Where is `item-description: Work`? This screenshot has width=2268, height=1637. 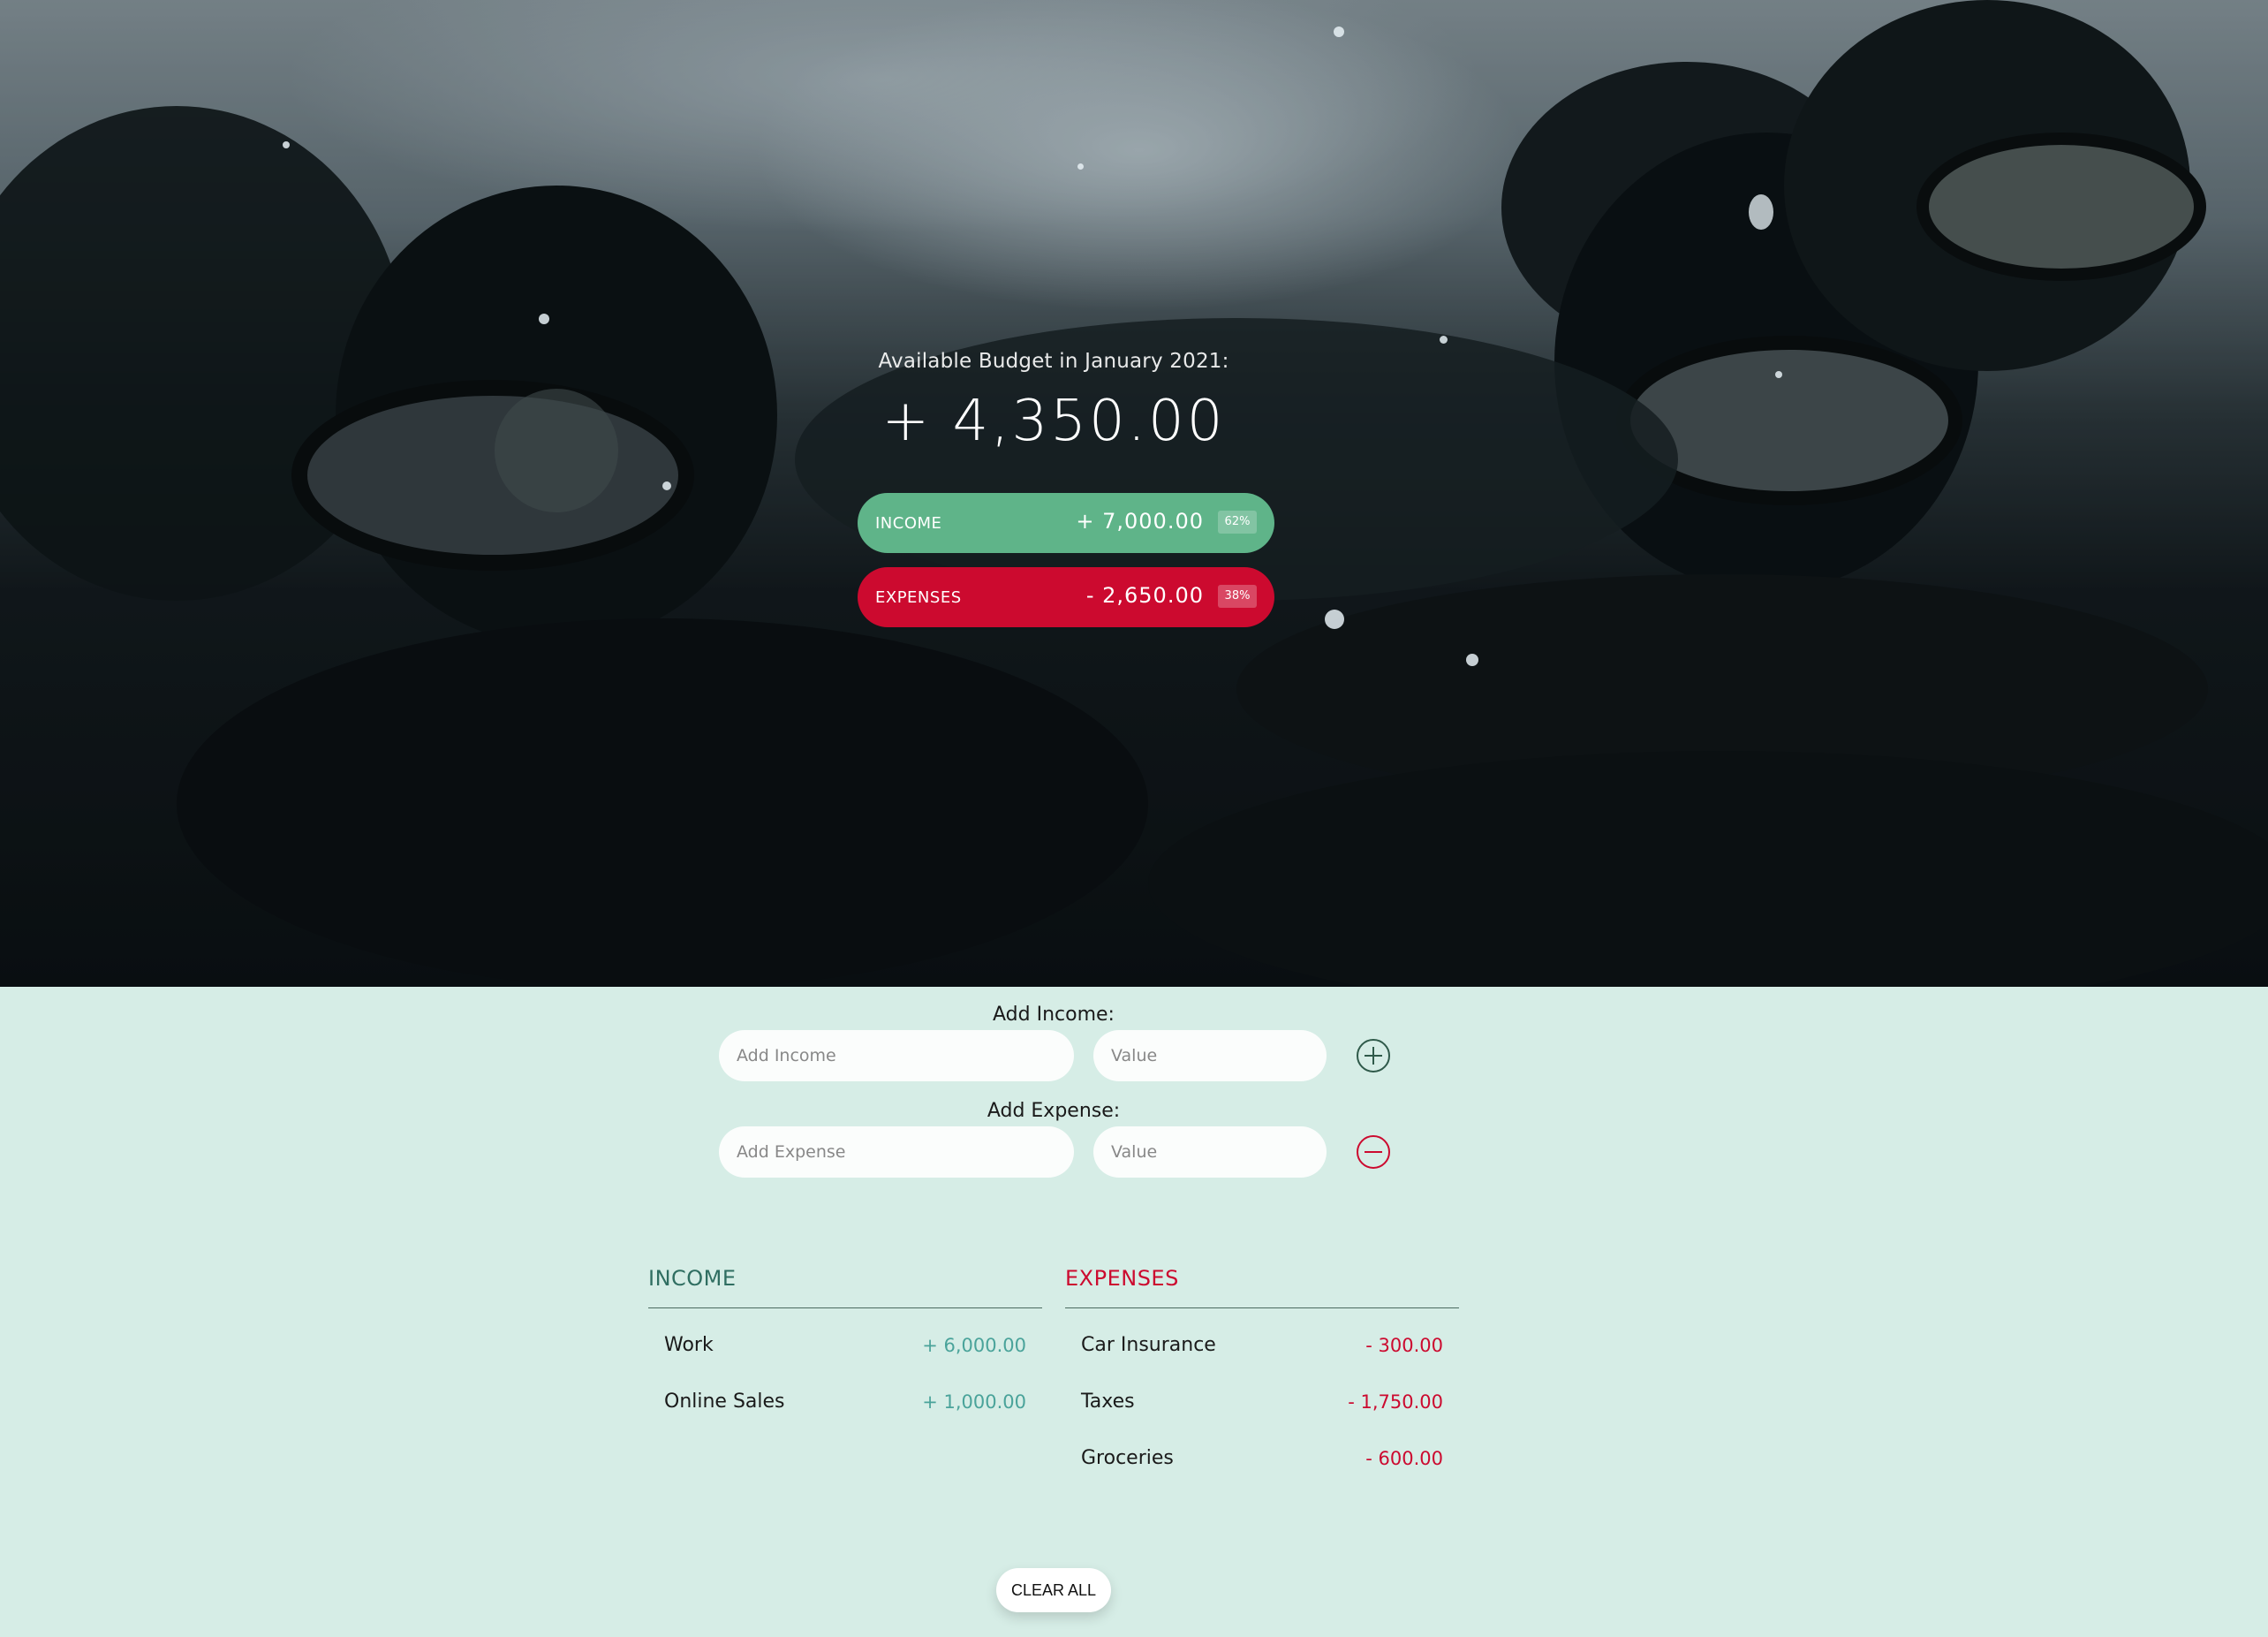
item-description: Work is located at coordinates (689, 1345).